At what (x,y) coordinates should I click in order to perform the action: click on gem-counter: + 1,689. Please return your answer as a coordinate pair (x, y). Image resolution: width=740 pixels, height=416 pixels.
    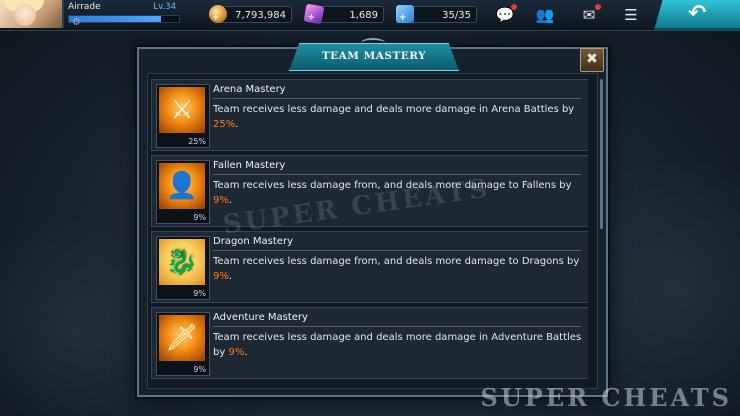
    Looking at the image, I should click on (343, 14).